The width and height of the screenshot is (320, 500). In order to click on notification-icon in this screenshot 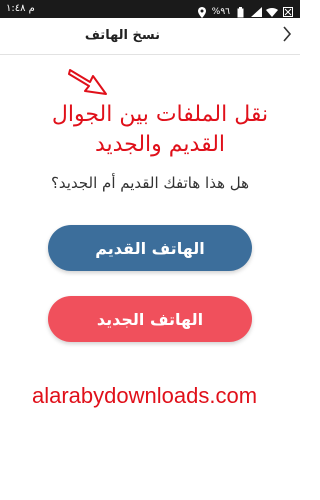, I will do `click(288, 12)`.